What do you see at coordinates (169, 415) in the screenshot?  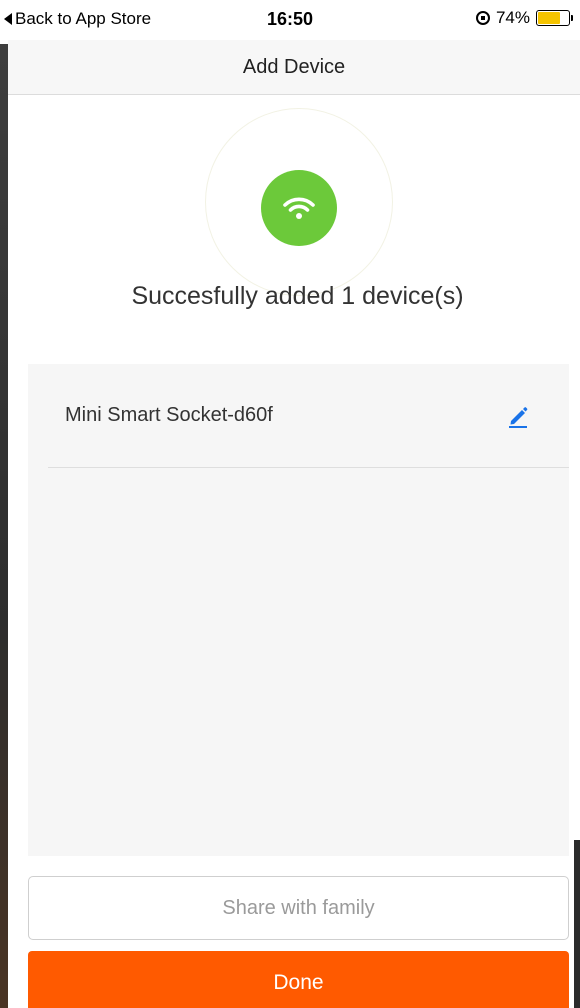 I see `device-name: Mini Smart Socket-d60f` at bounding box center [169, 415].